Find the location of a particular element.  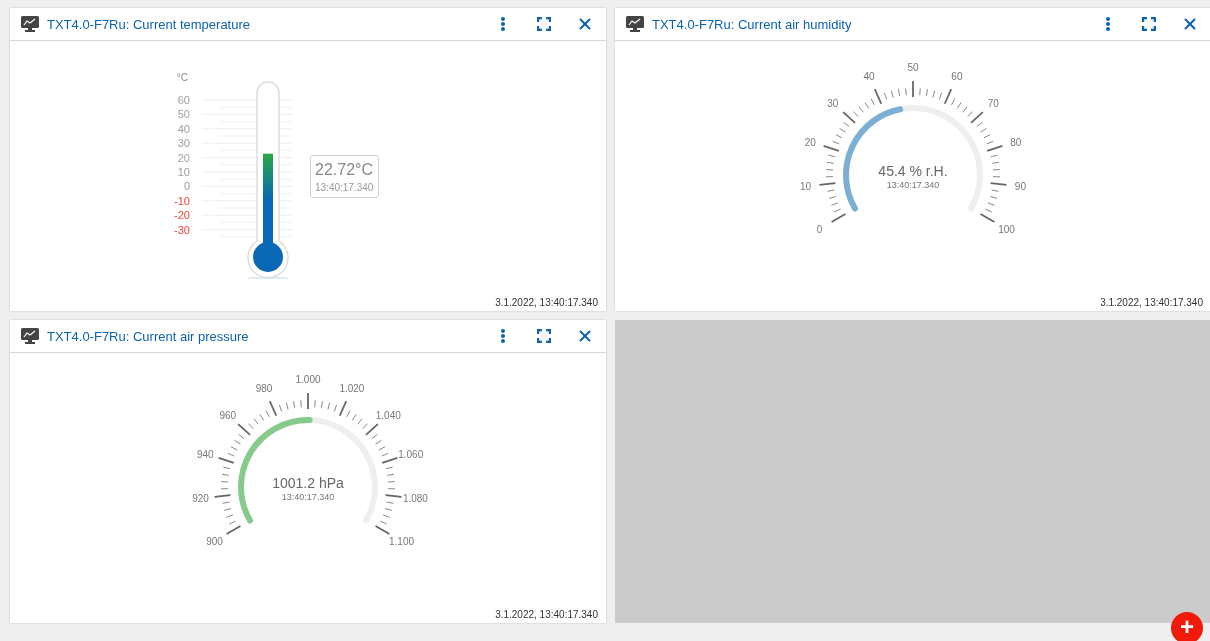

scale-label: 900 is located at coordinates (214, 541).